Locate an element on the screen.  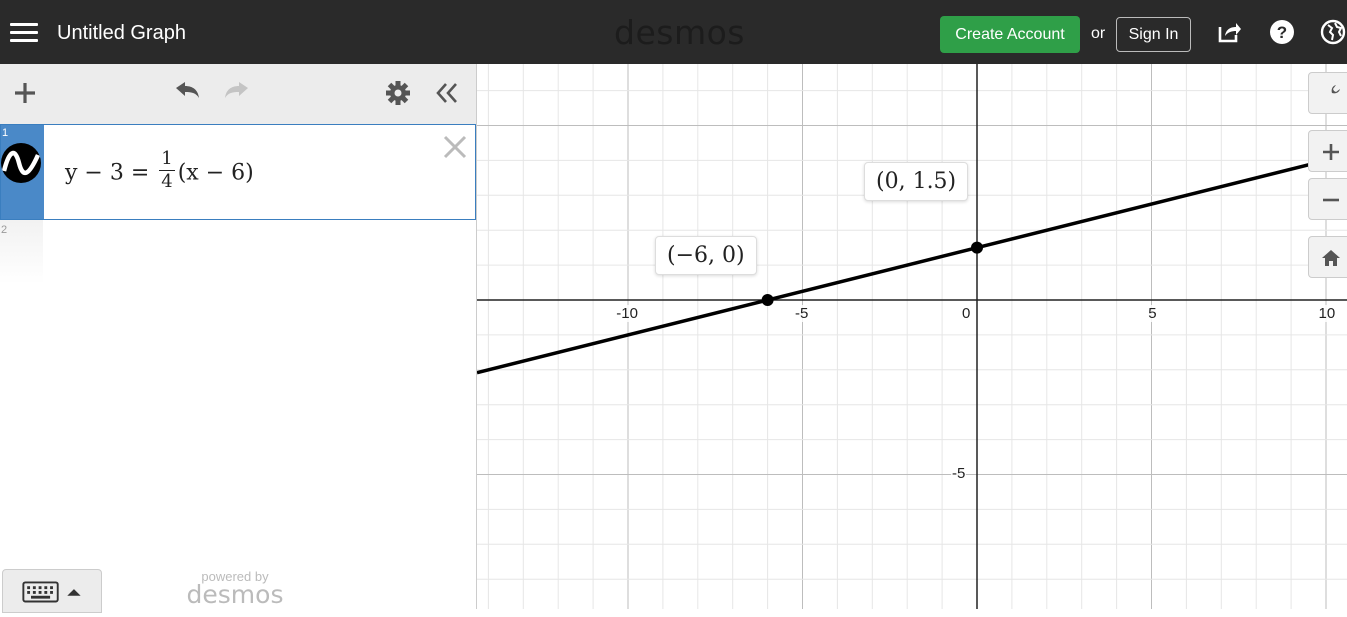
fraction: 14 is located at coordinates (167, 170).